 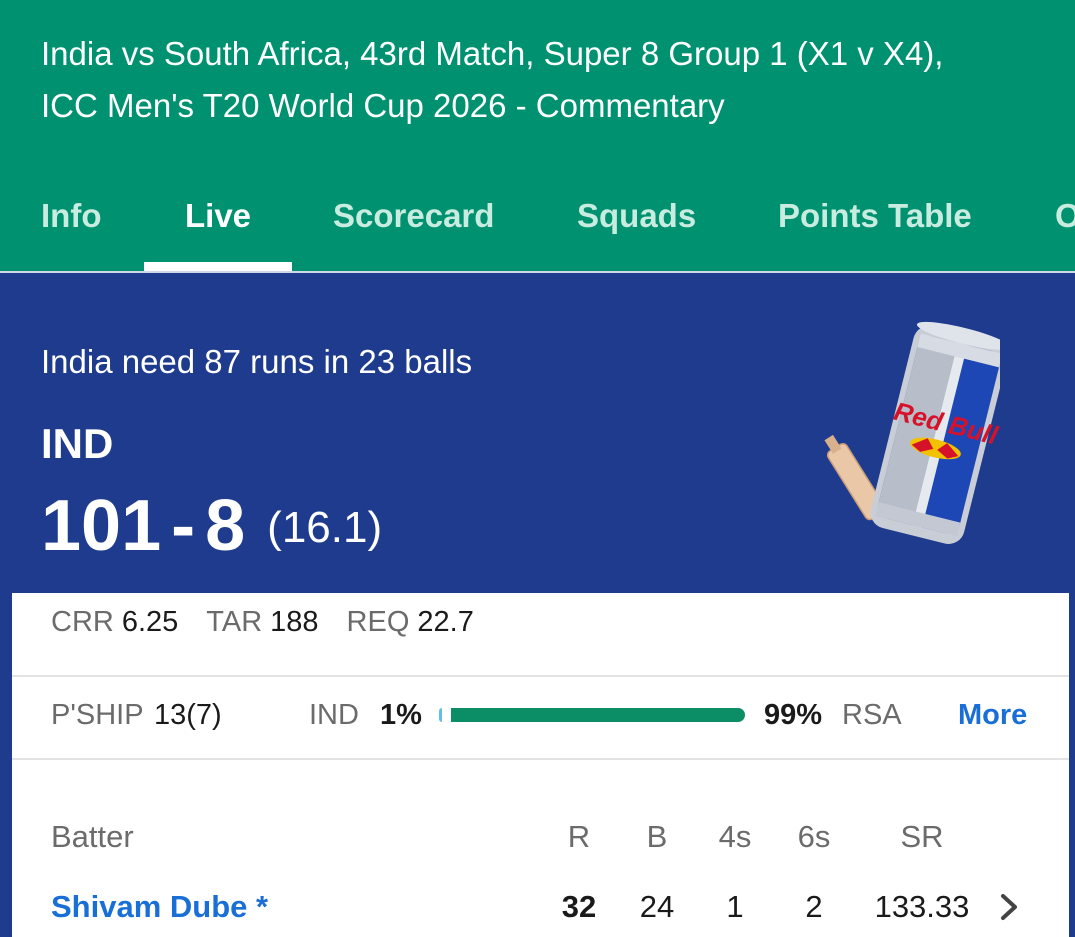 I want to click on run-rates: CRR 6.25 TAR 188 REQ 22.7, so click(x=276, y=622).